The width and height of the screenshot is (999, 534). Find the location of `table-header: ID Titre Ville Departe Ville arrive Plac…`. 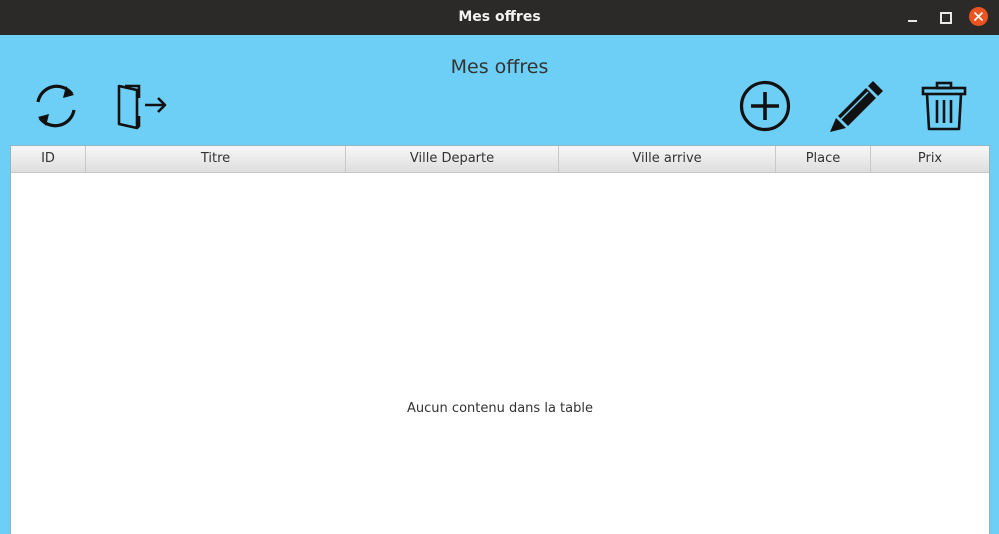

table-header: ID Titre Ville Departe Ville arrive Plac… is located at coordinates (500, 159).